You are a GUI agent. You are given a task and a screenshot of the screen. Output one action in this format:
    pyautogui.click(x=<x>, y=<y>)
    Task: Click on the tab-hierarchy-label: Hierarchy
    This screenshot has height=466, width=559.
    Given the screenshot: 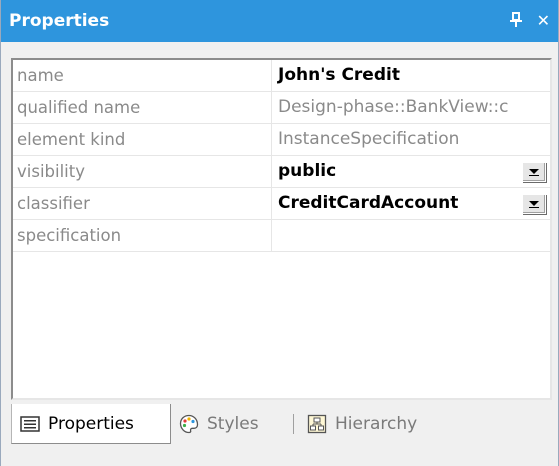 What is the action you would take?
    pyautogui.click(x=376, y=424)
    